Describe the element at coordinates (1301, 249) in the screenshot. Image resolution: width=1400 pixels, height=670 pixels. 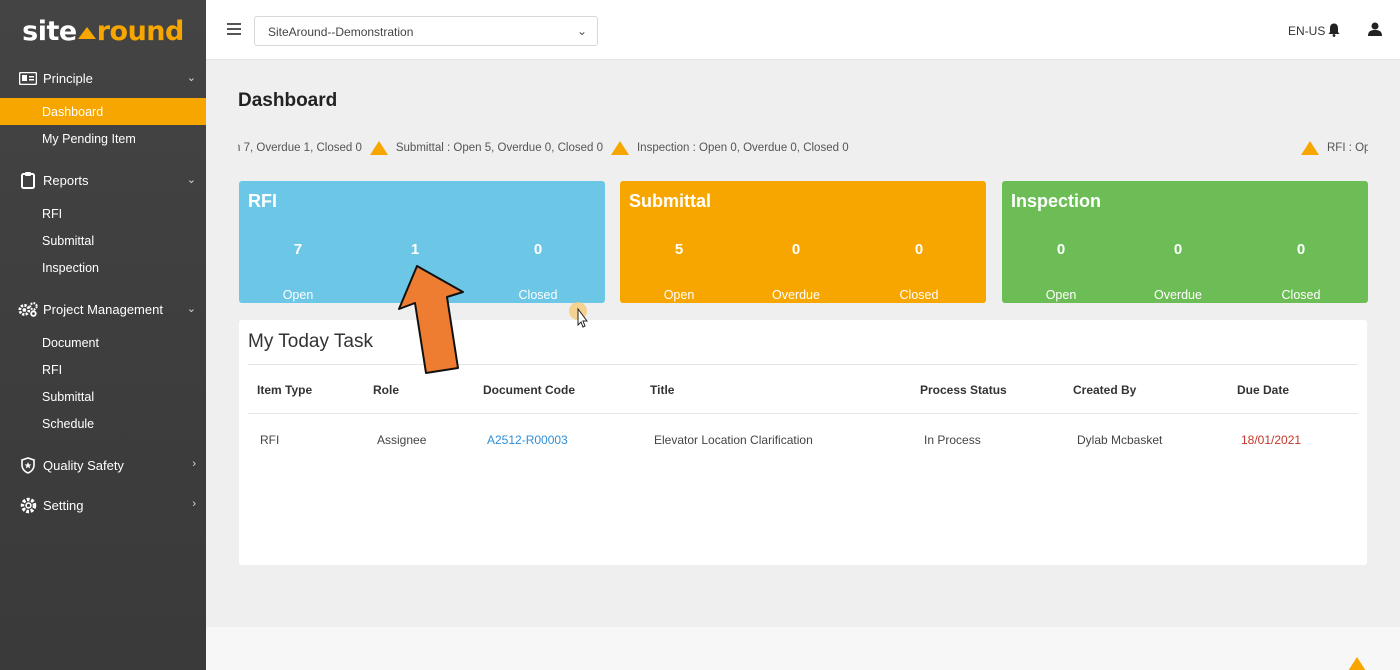
I see `inspection-closed-count: 0` at that location.